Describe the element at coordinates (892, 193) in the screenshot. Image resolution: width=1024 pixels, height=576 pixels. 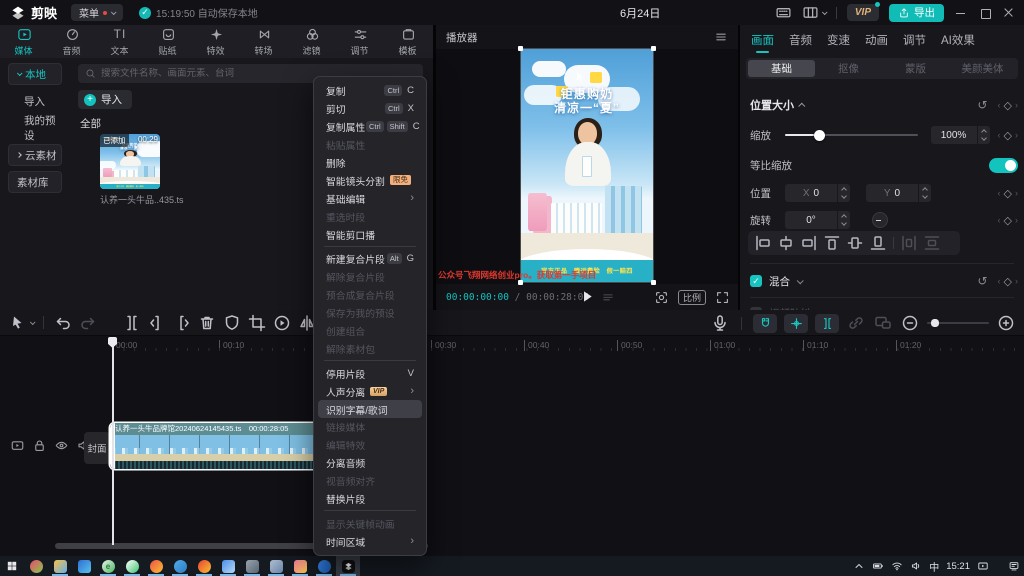
I see `position-y-box: Y0` at that location.